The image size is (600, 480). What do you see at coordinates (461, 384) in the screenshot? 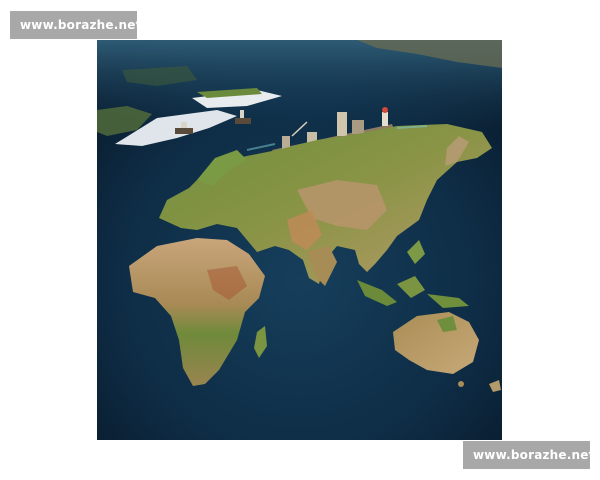
I see `island-tasmania` at bounding box center [461, 384].